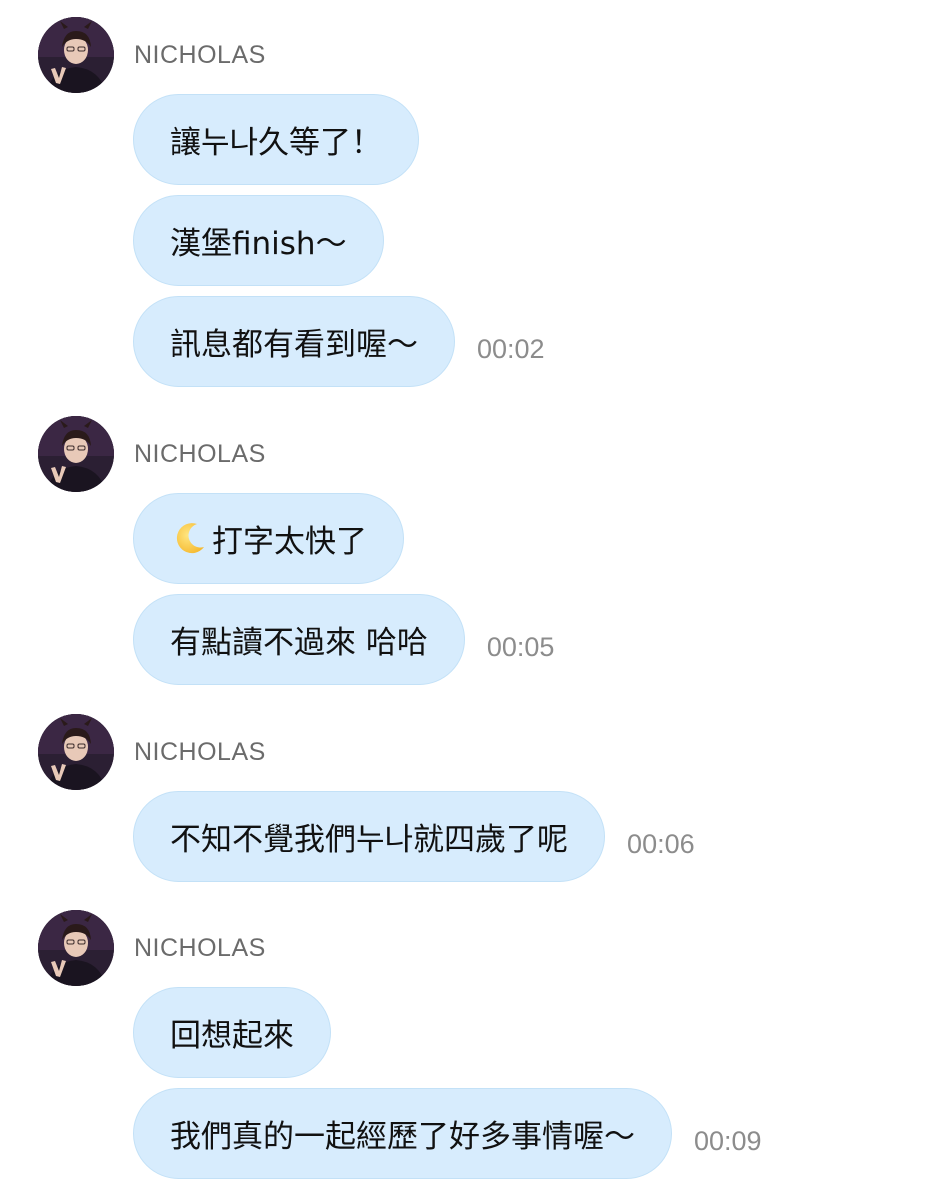 This screenshot has width=951, height=1200. What do you see at coordinates (294, 345) in the screenshot?
I see `message-text: 訊息都有看到喔～` at bounding box center [294, 345].